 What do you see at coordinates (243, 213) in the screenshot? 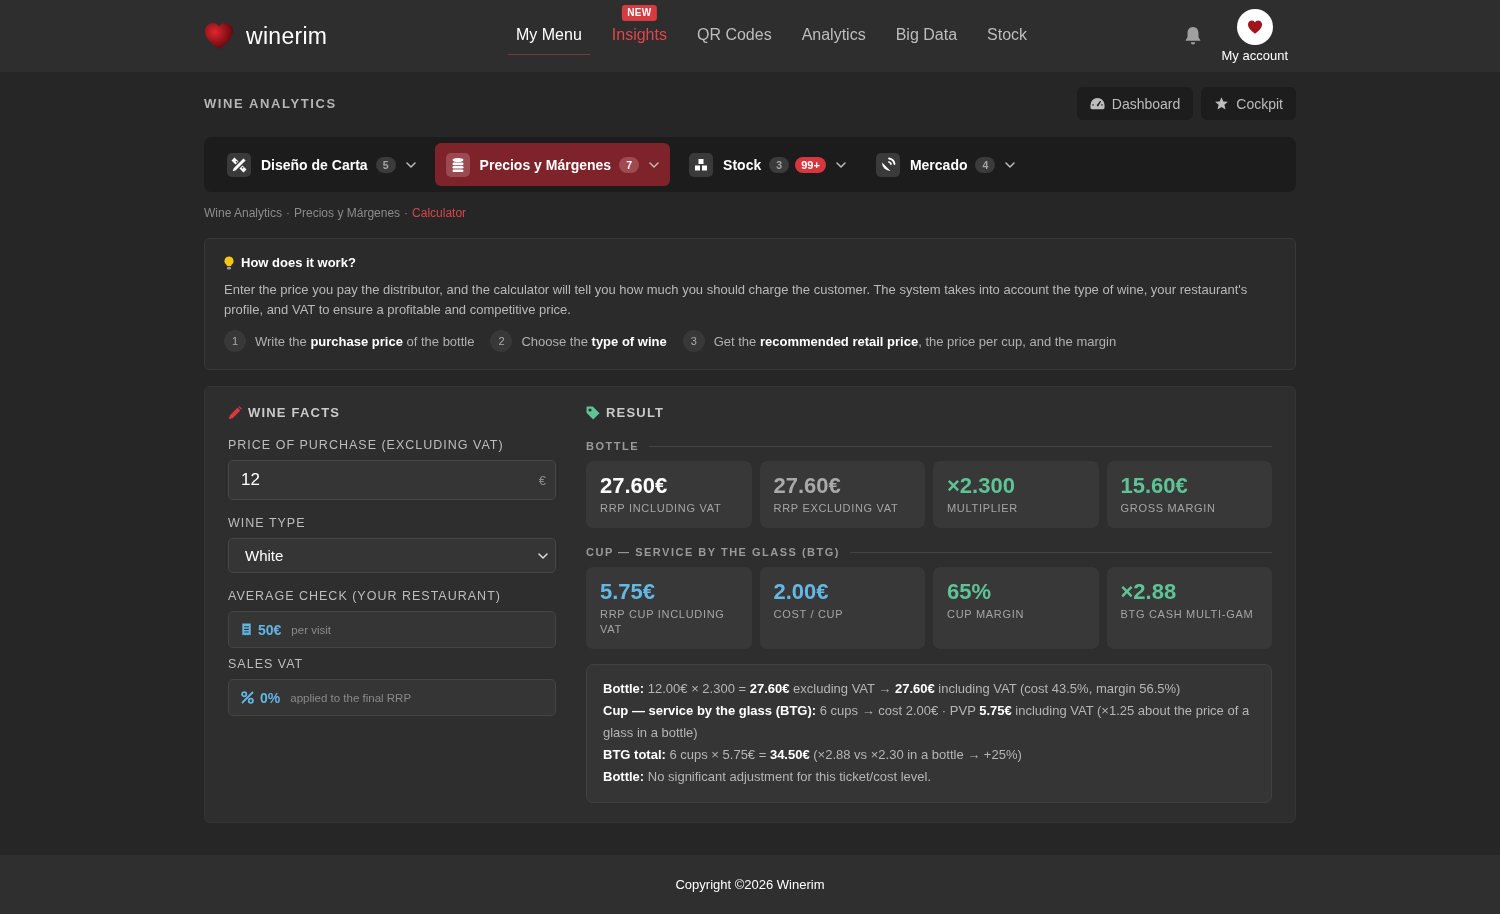
I see `breadcrumb-item: Wine Analytics` at bounding box center [243, 213].